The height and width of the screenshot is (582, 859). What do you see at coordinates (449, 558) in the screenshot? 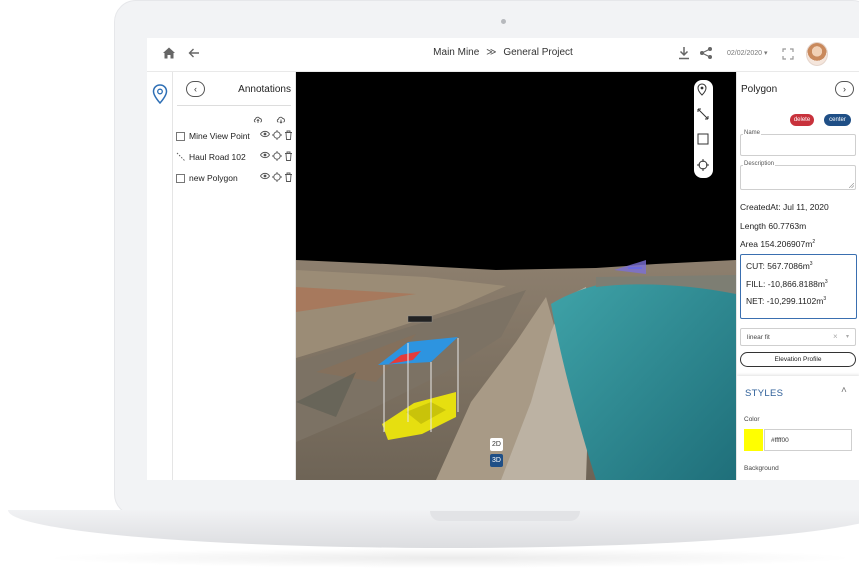
I see `laptop-shadow` at bounding box center [449, 558].